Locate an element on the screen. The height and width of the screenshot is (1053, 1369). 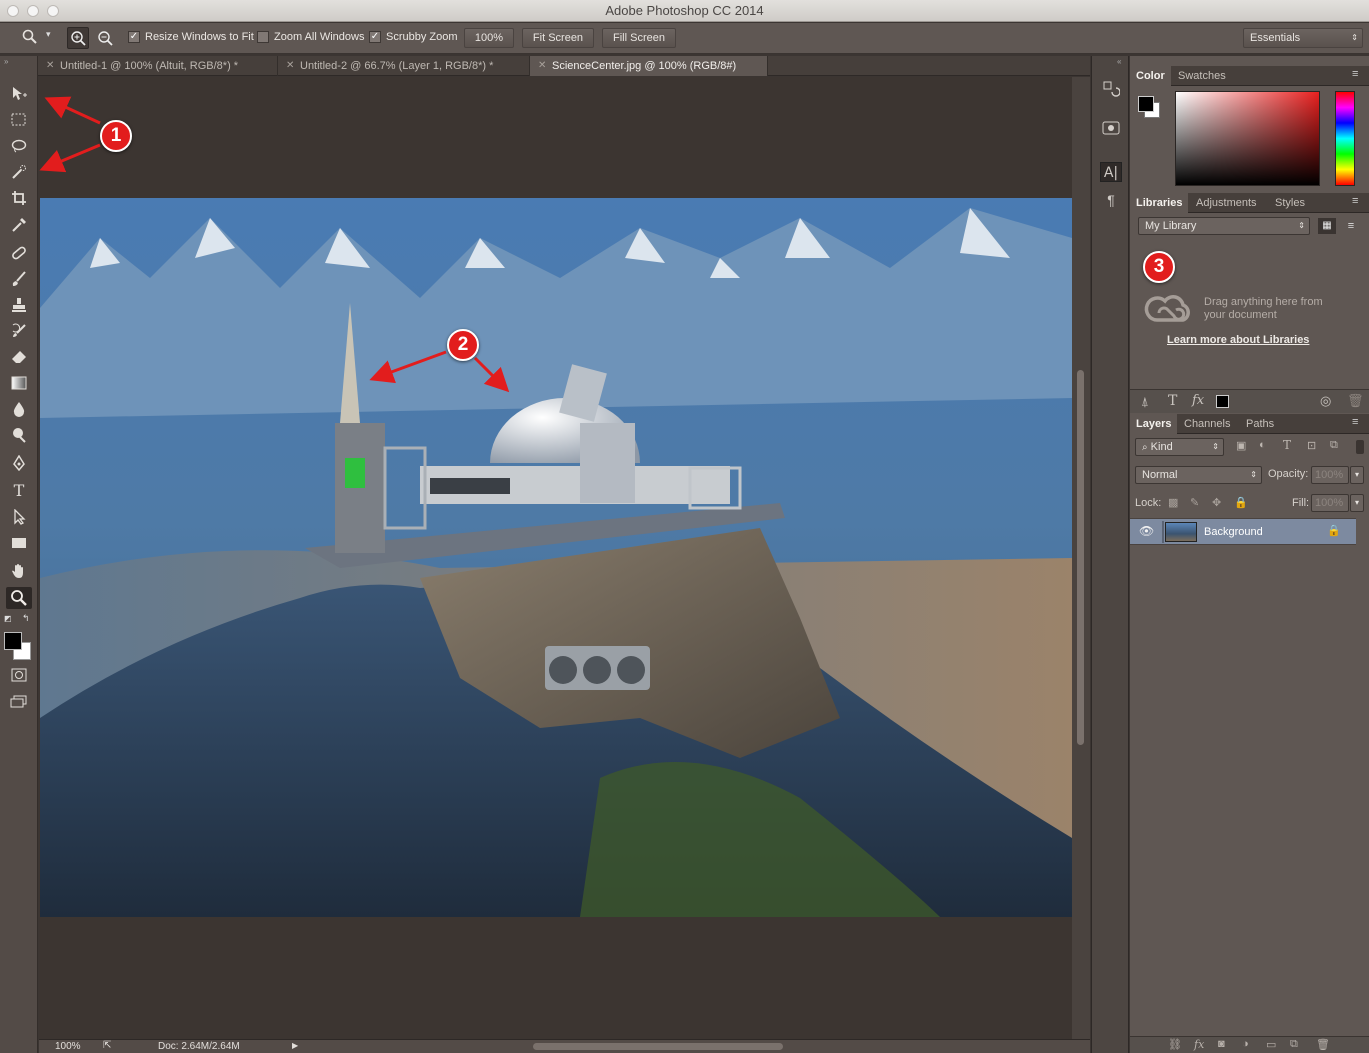
annotation-badge-3: 3 is located at coordinates (1159, 267).